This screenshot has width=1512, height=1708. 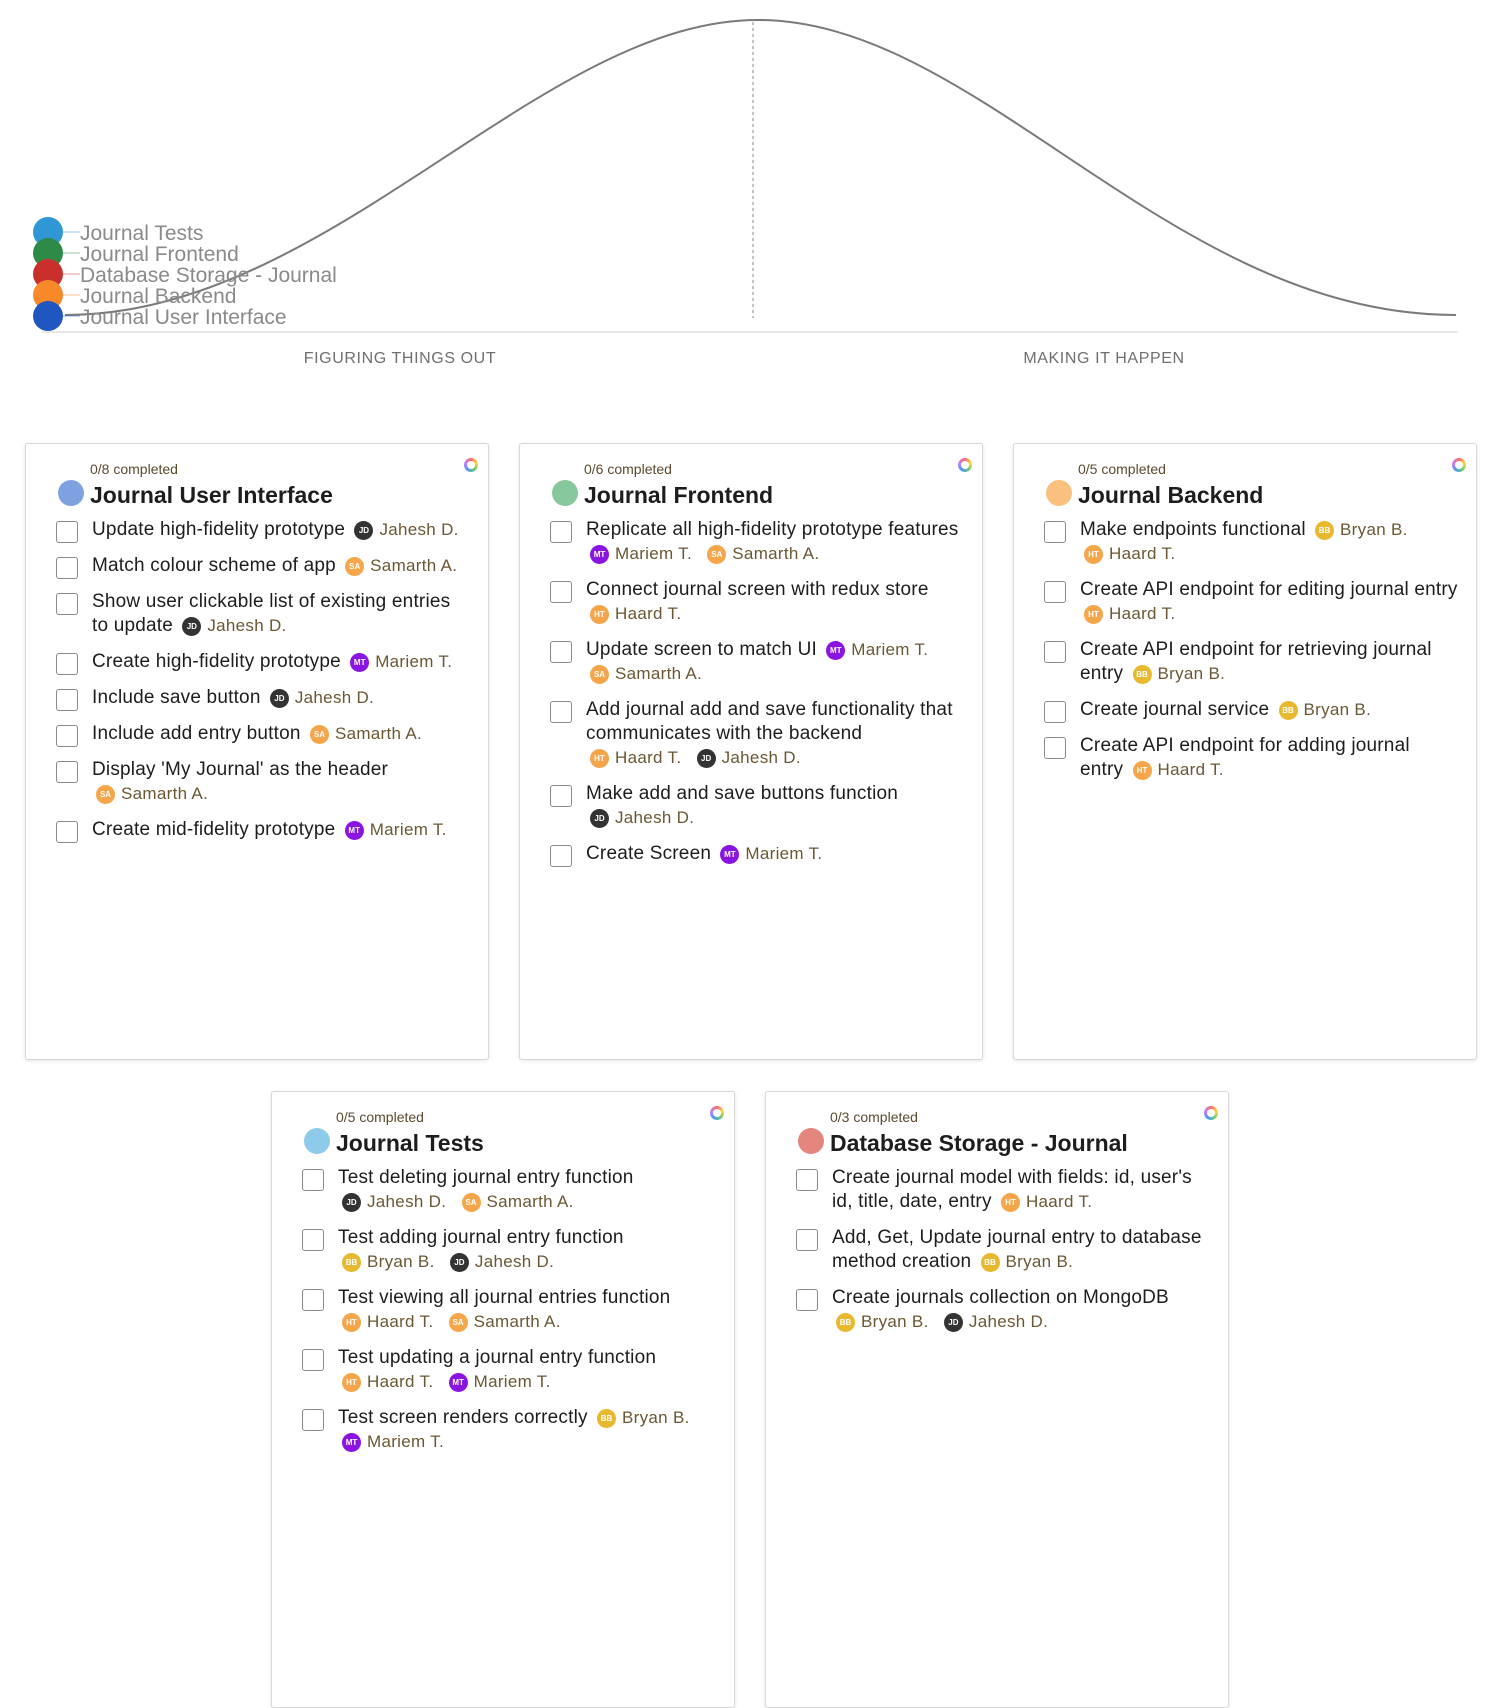 I want to click on scope-color-dot, so click(x=1059, y=493).